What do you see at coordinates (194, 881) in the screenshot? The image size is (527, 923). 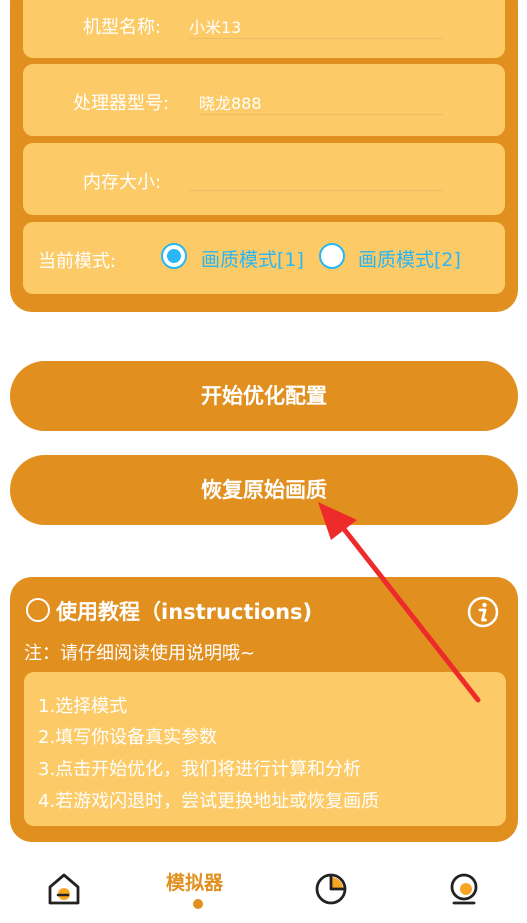 I see `nav-simulator-label: 模拟器` at bounding box center [194, 881].